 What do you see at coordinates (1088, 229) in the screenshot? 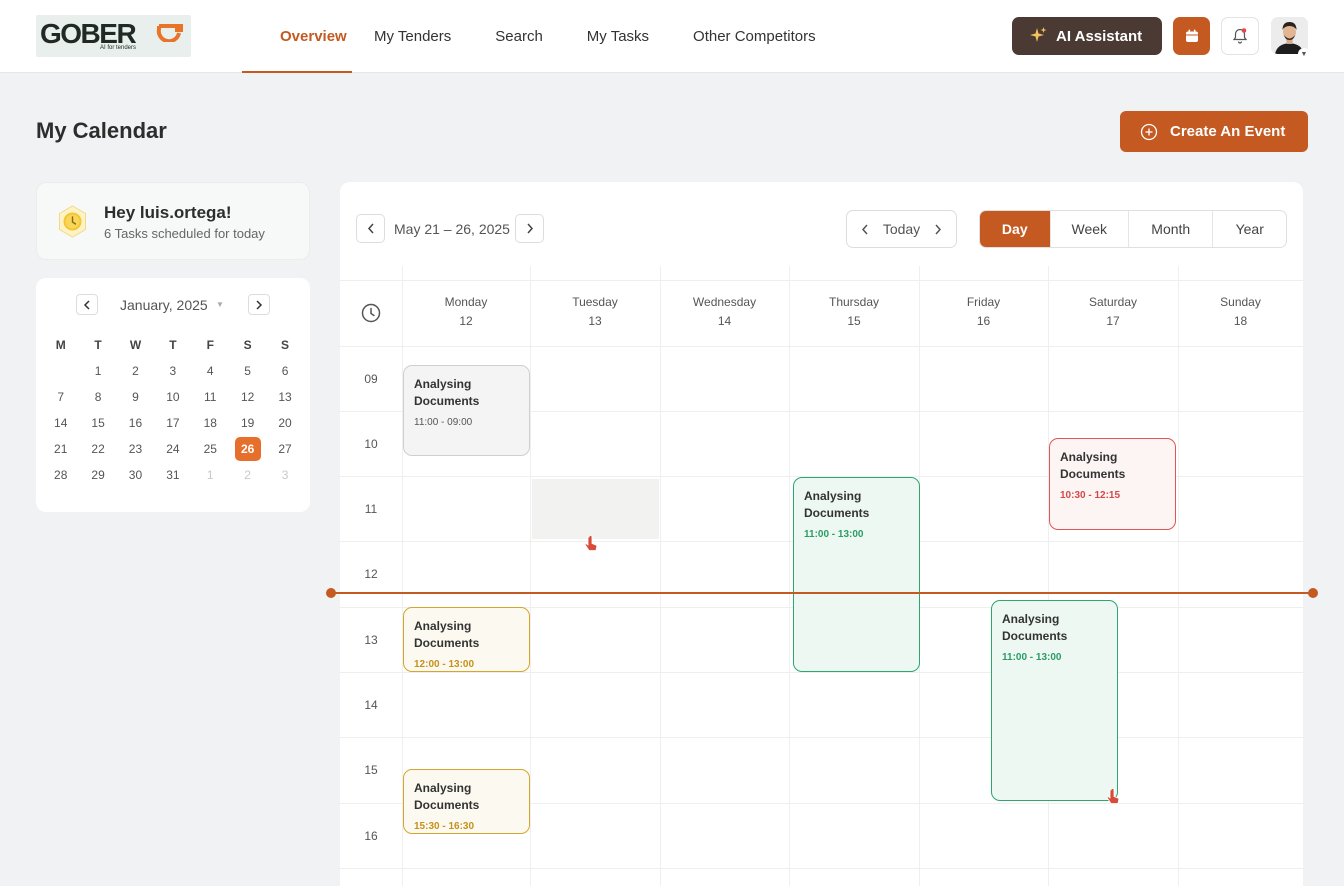
I see `view-week: Week` at bounding box center [1088, 229].